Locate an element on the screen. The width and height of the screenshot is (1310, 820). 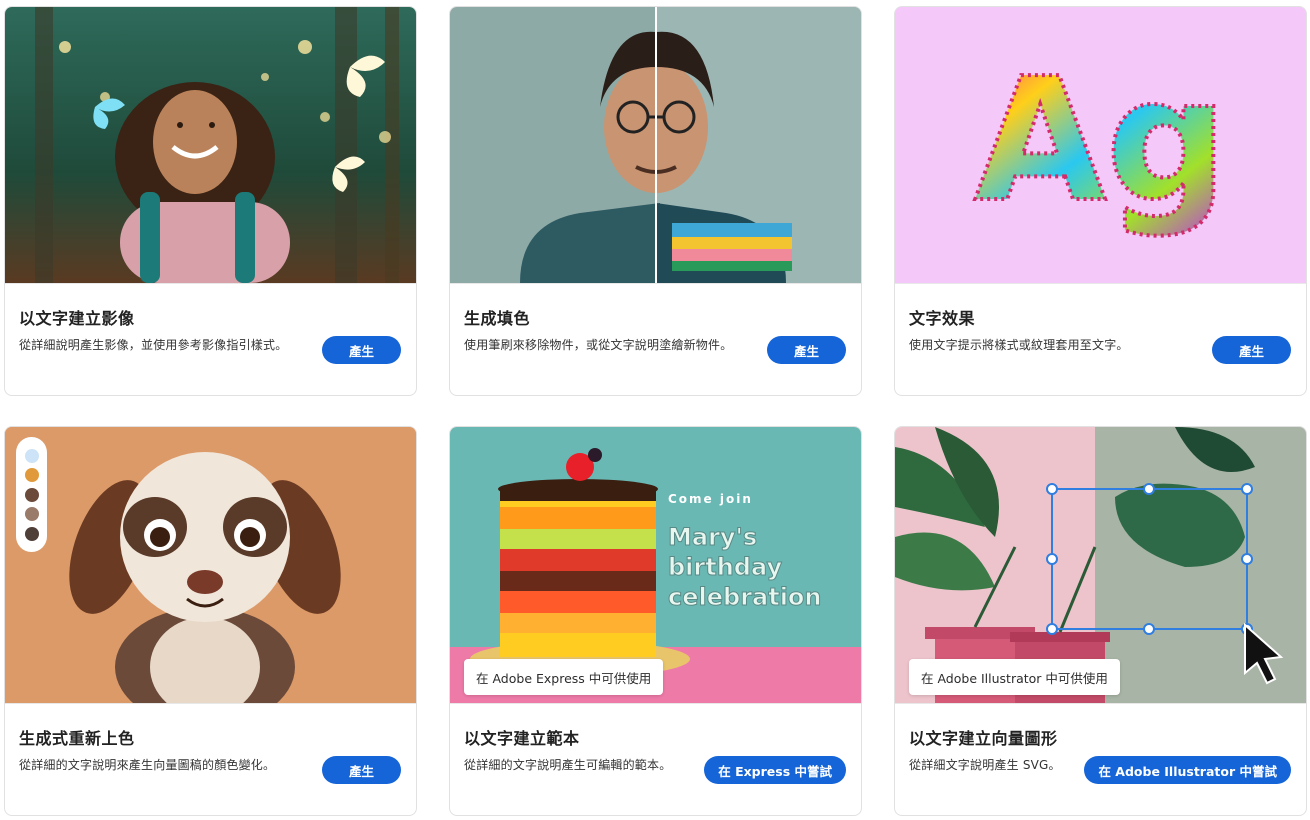
feature-card-text-to-image: 以文字建立影像 從詳細說明產生影像，並使用參考影像指引樣式。 產生 is located at coordinates (210, 201).